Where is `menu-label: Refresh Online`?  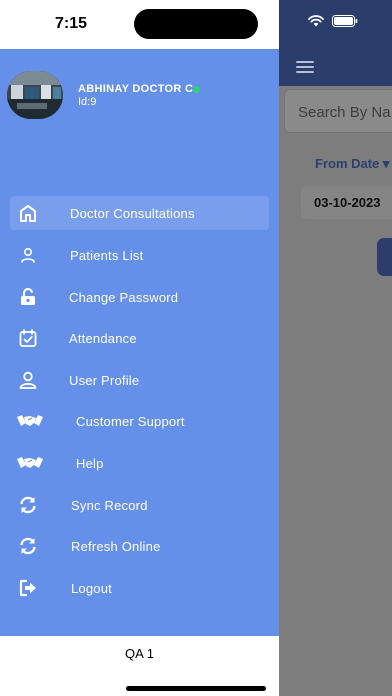 menu-label: Refresh Online is located at coordinates (116, 546).